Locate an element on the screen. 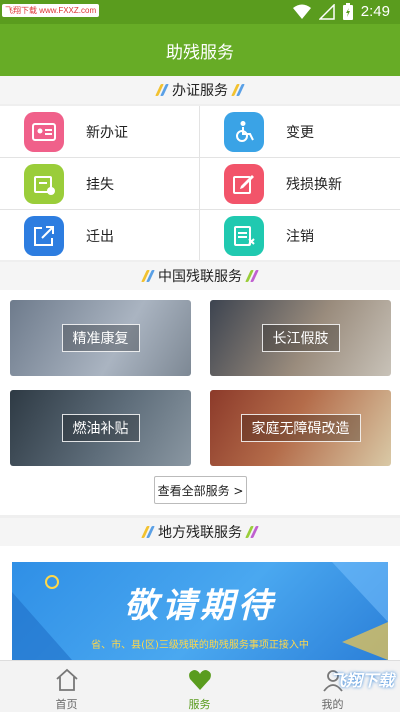  item-label: 迁出 is located at coordinates (100, 237).